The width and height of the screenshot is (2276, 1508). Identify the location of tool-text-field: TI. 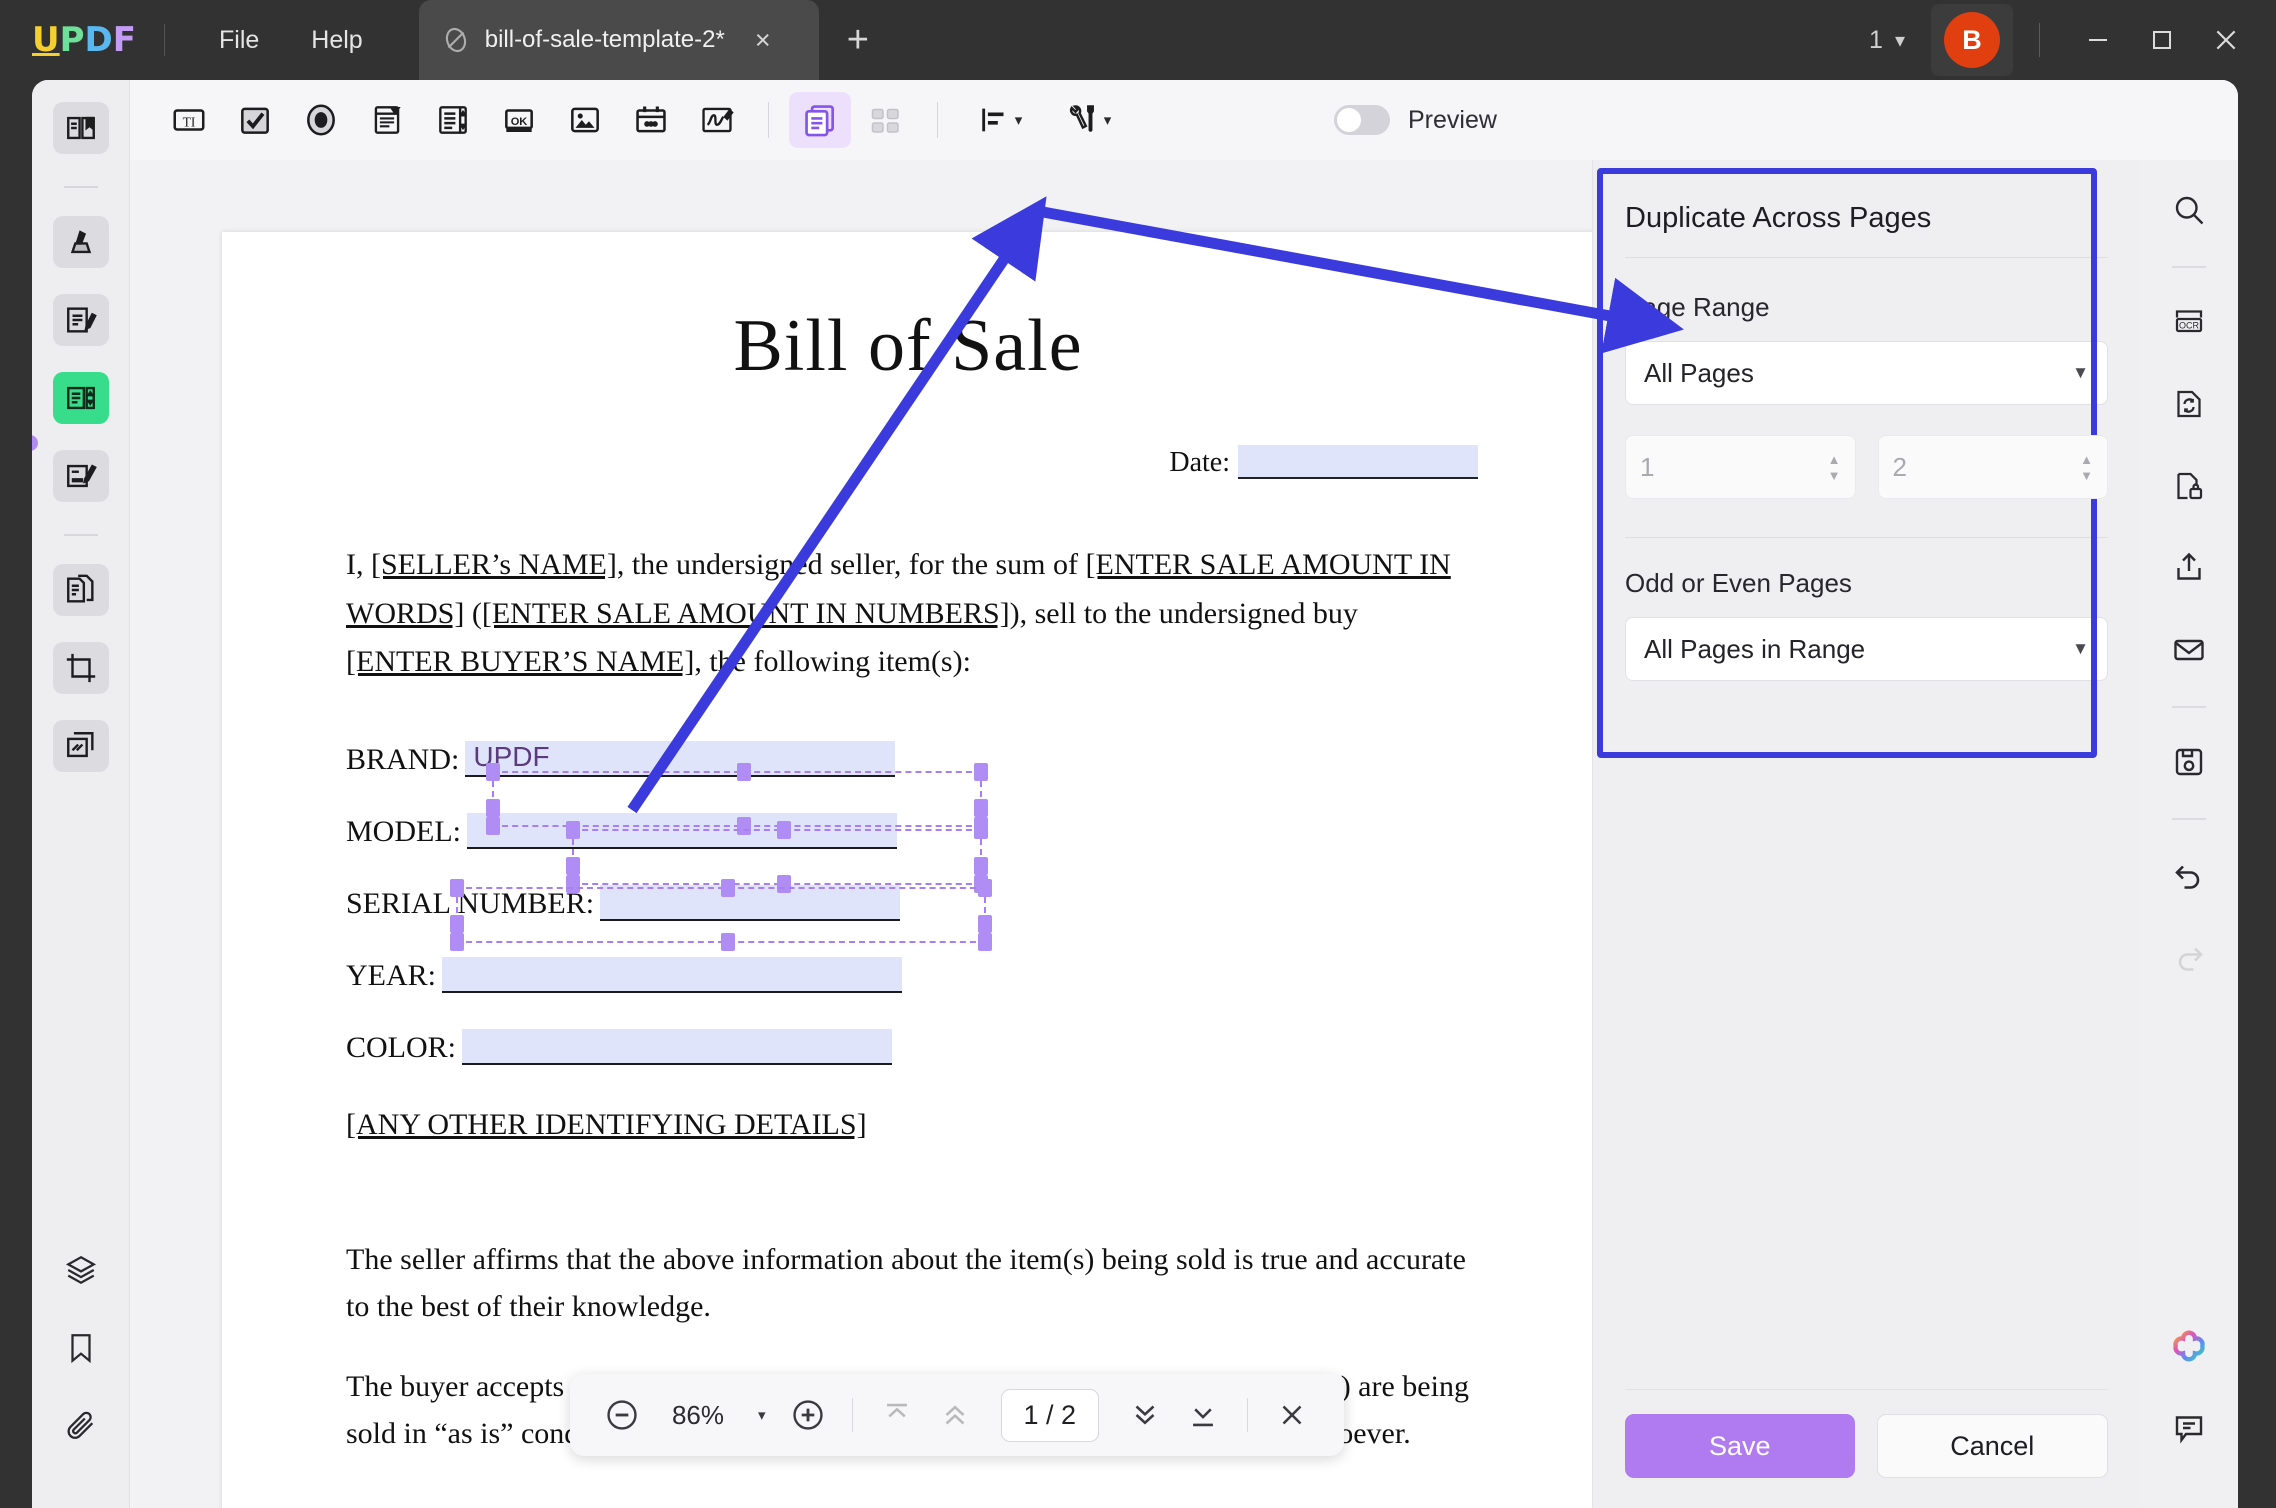
(189, 120).